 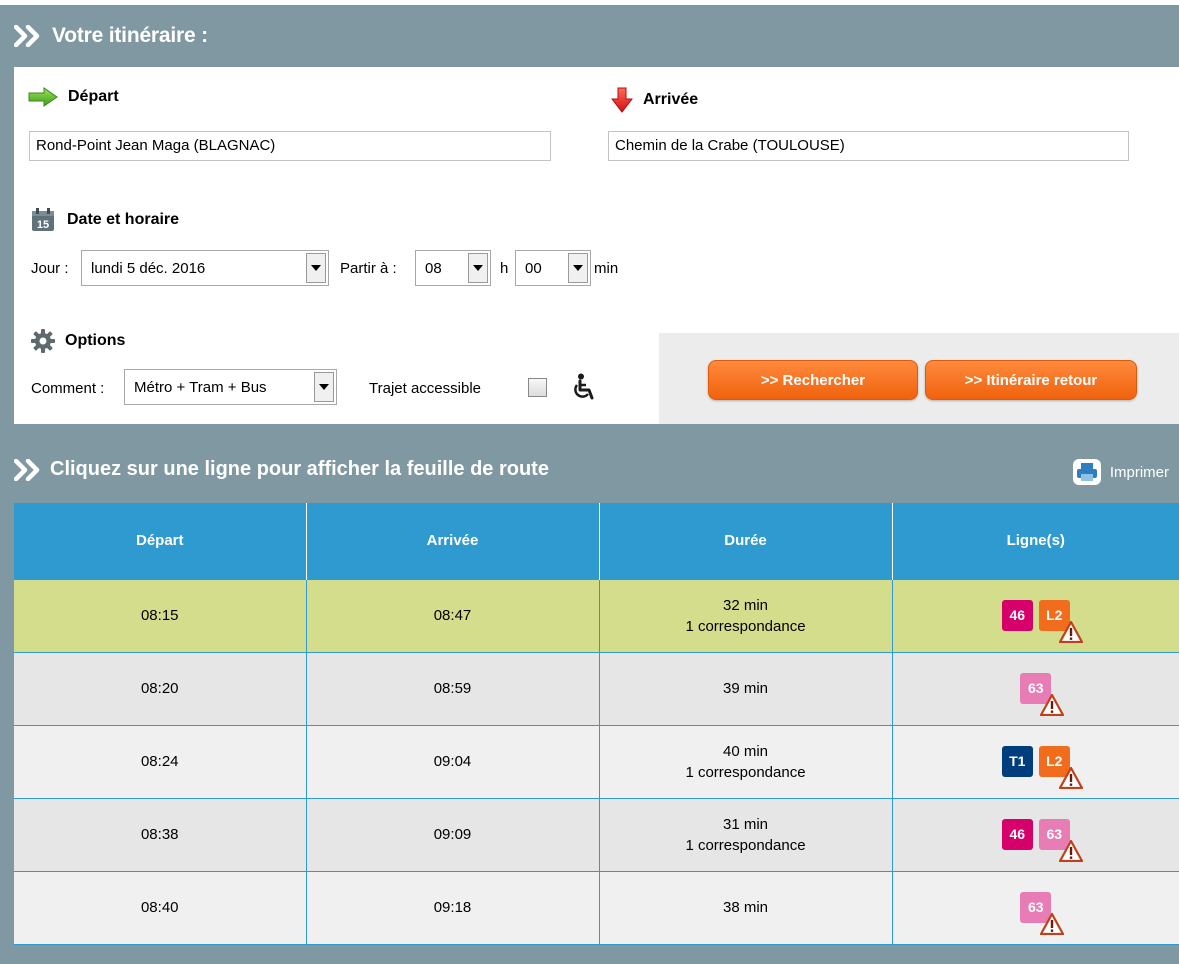 I want to click on cell-lines: 46 63, so click(x=1035, y=834).